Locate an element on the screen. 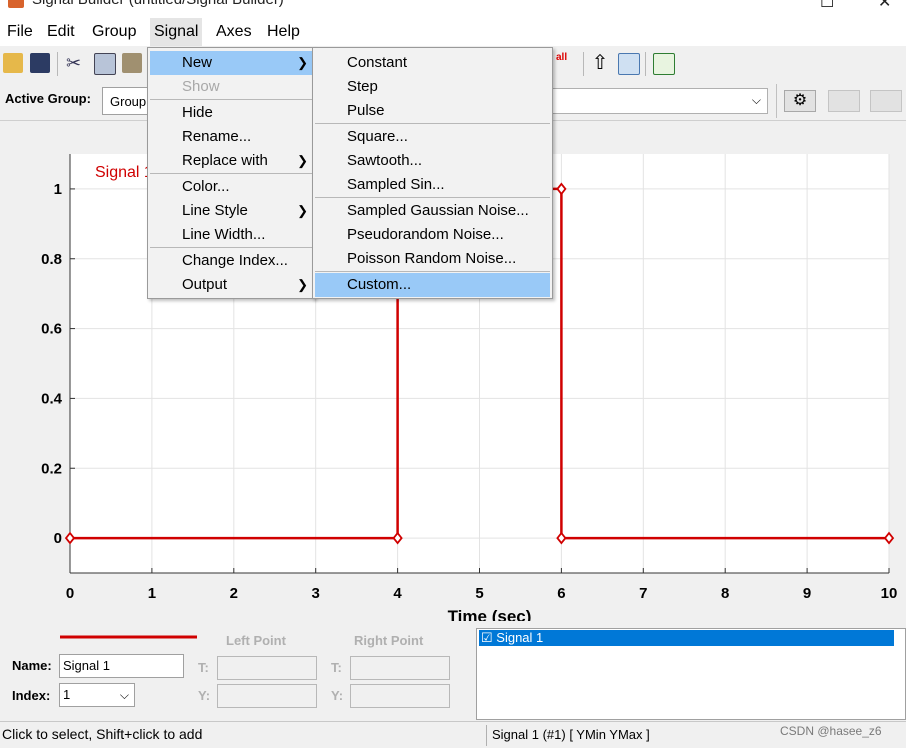 The image size is (906, 748). signal-line-sample is located at coordinates (128, 637).